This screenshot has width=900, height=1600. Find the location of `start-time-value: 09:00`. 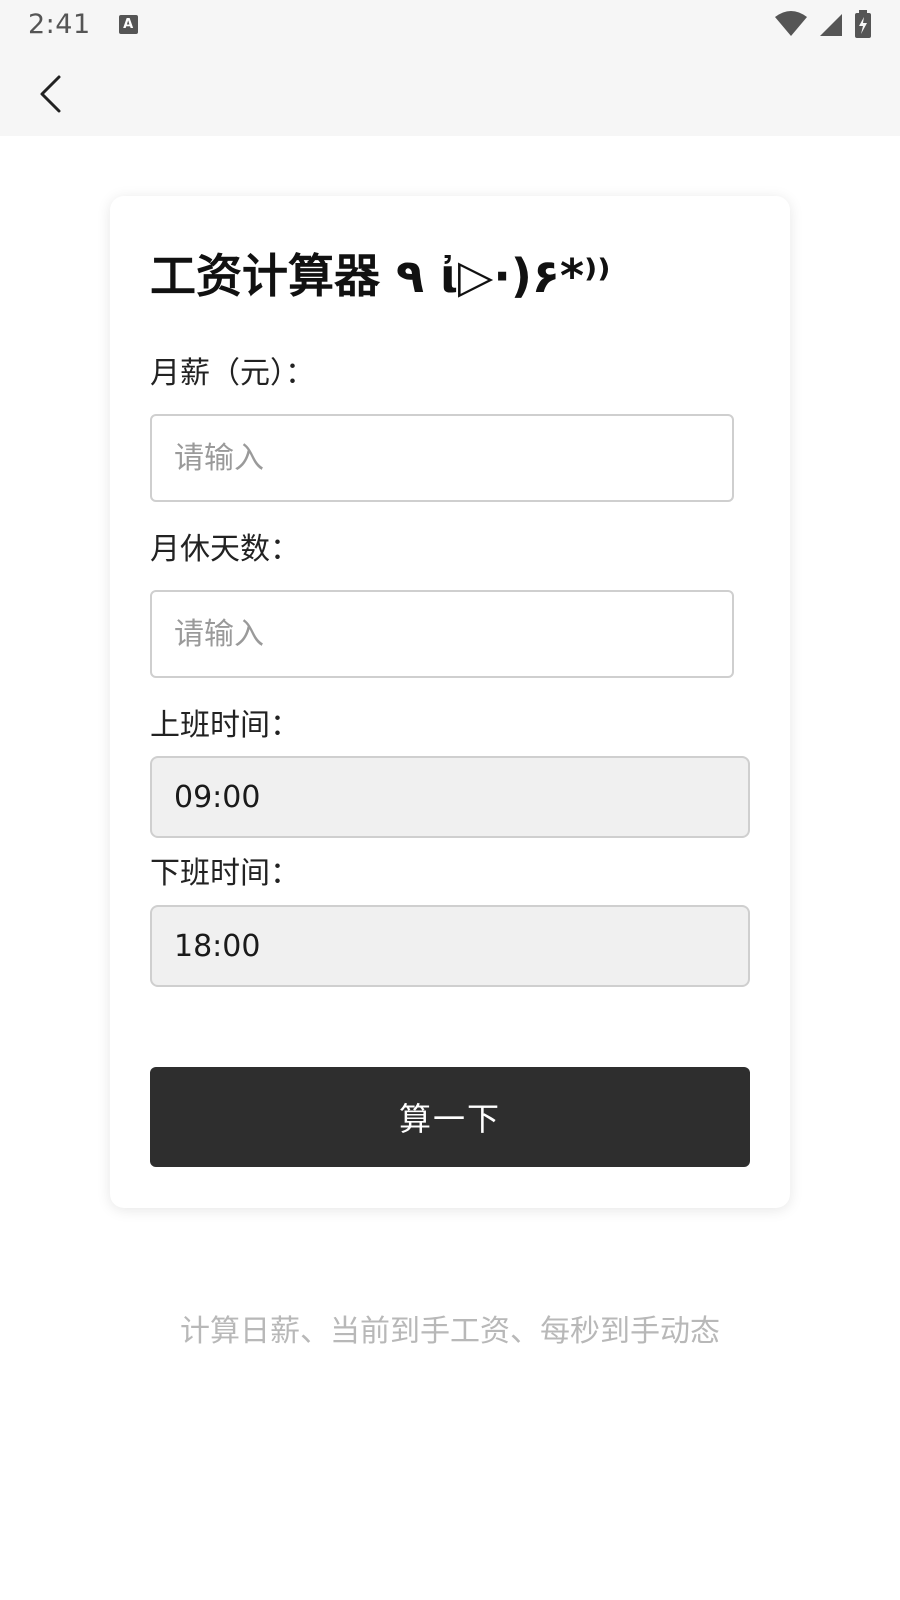

start-time-value: 09:00 is located at coordinates (217, 797).